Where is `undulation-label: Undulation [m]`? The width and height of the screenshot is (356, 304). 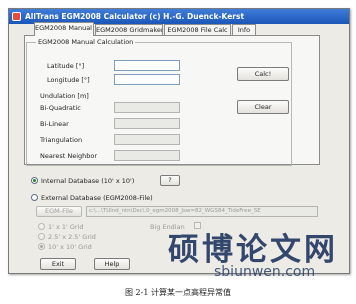 undulation-label: Undulation [m] is located at coordinates (64, 96).